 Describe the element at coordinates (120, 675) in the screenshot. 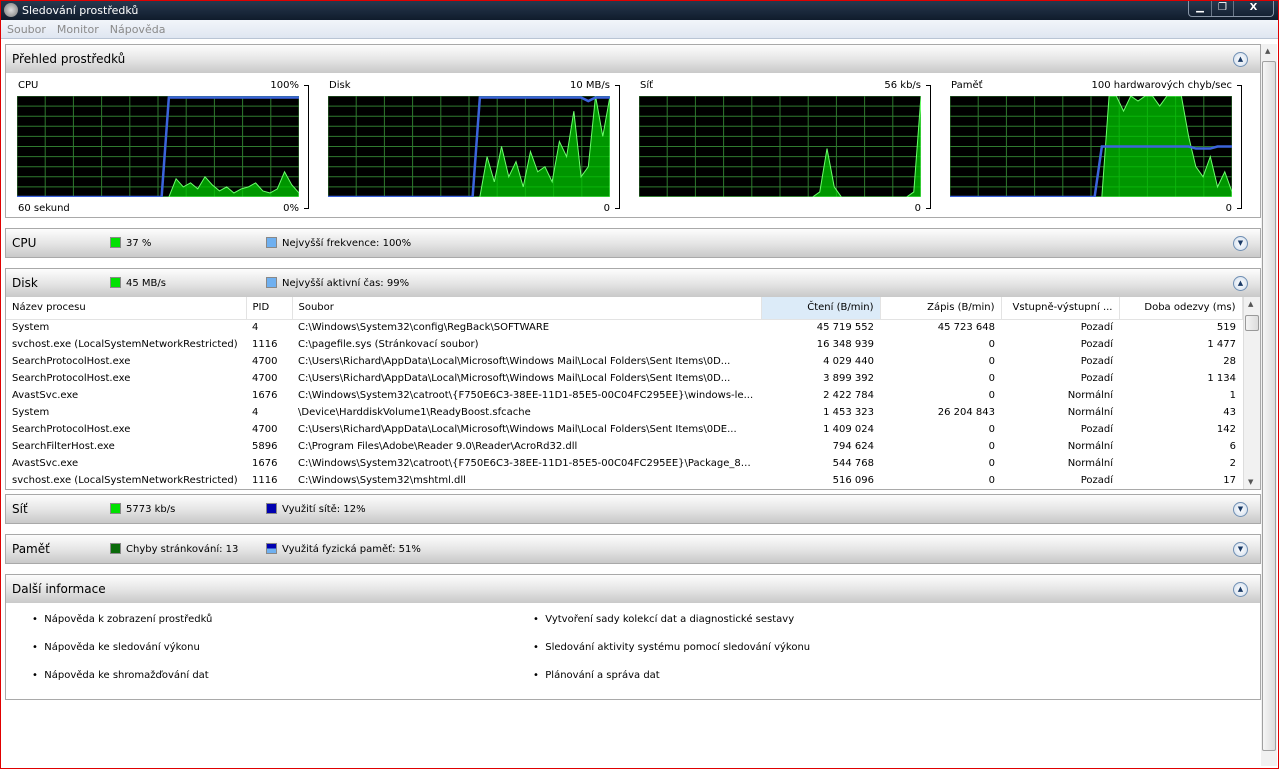

I see `help-link: • Nápověda ke shromažďování dat` at that location.